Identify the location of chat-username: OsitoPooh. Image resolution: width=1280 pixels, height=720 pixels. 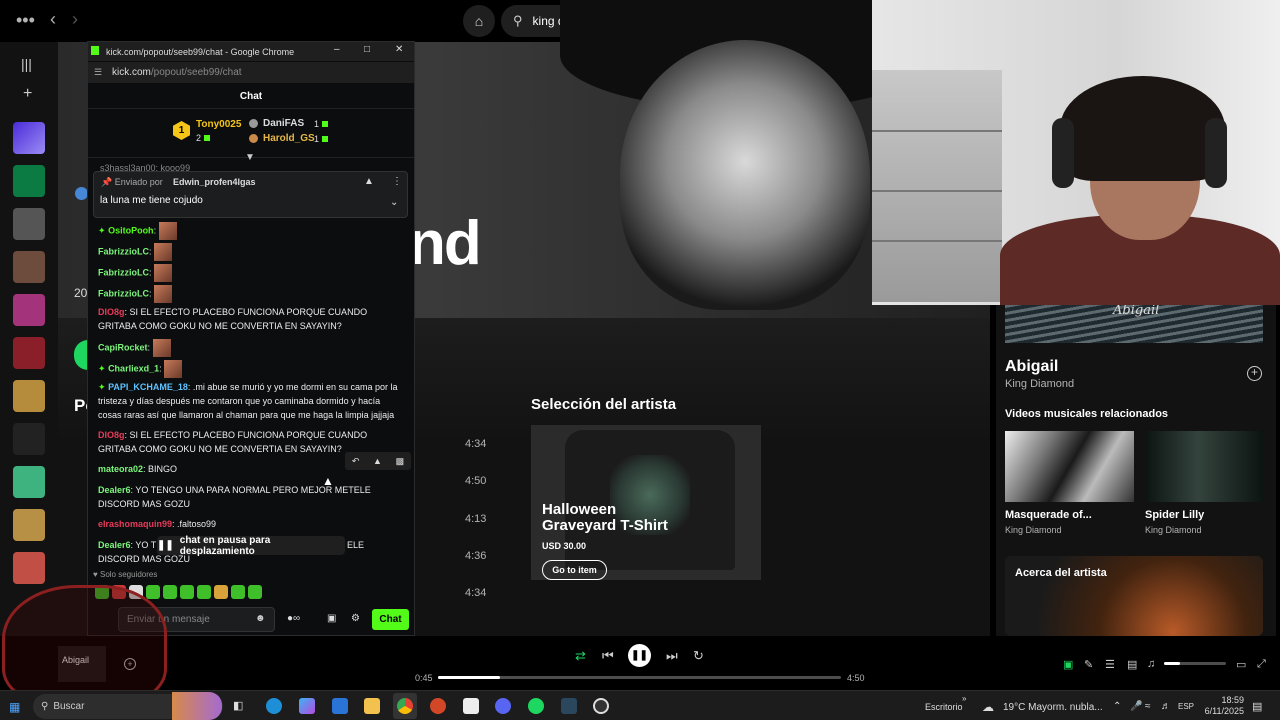
(131, 230).